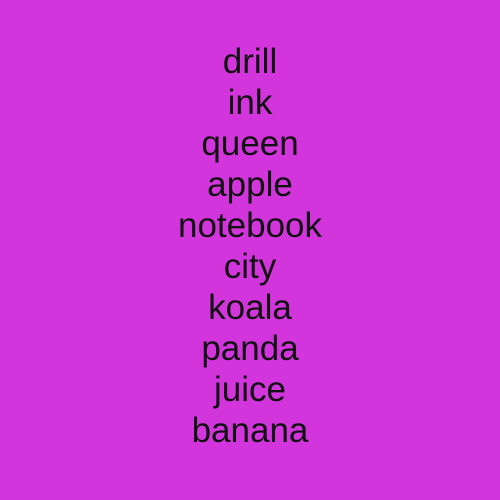  What do you see at coordinates (250, 307) in the screenshot?
I see `word-item: koala` at bounding box center [250, 307].